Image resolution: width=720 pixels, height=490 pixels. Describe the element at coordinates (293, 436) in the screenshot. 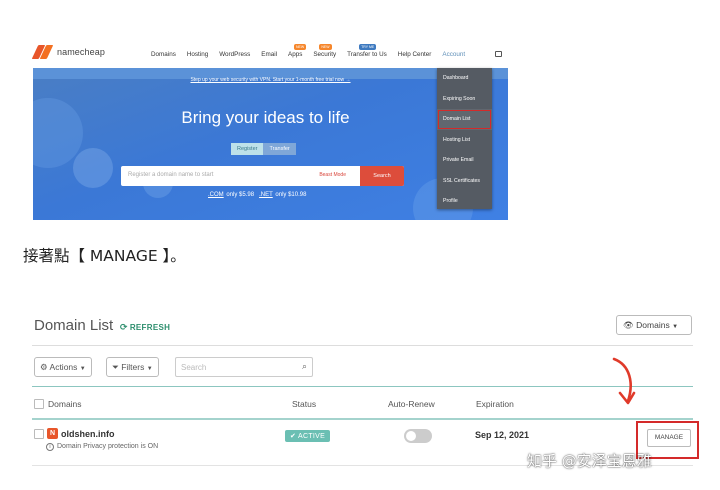

I see `check-icon: ✔` at that location.